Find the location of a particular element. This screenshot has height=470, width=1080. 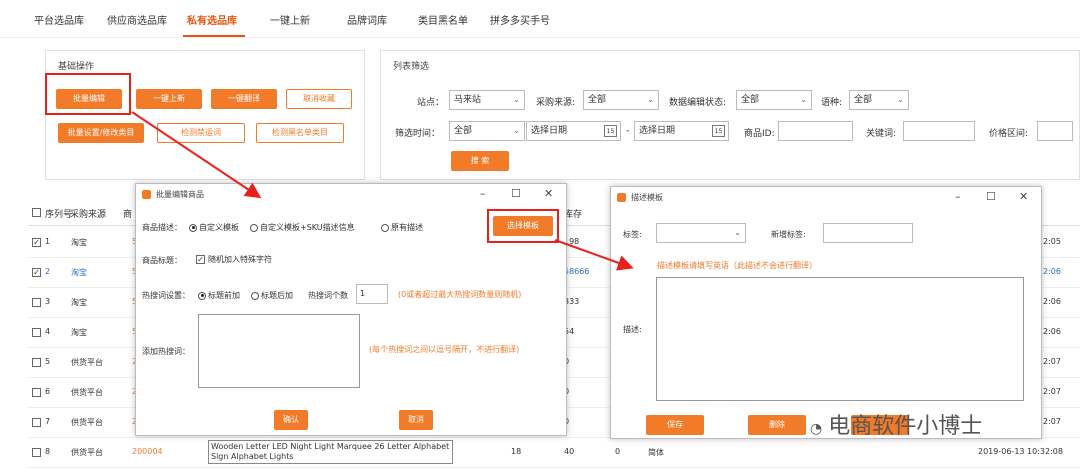

arrow-to-bulk-edit is located at coordinates (196, 155).